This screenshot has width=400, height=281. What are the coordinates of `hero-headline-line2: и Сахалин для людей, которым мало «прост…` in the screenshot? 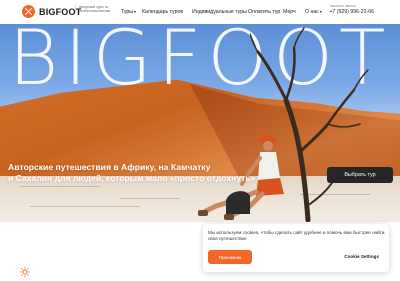 It's located at (132, 178).